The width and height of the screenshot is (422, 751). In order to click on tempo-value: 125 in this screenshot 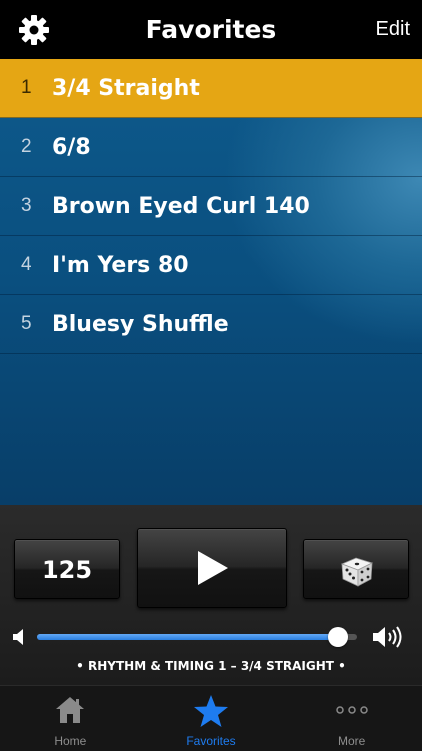, I will do `click(67, 570)`.